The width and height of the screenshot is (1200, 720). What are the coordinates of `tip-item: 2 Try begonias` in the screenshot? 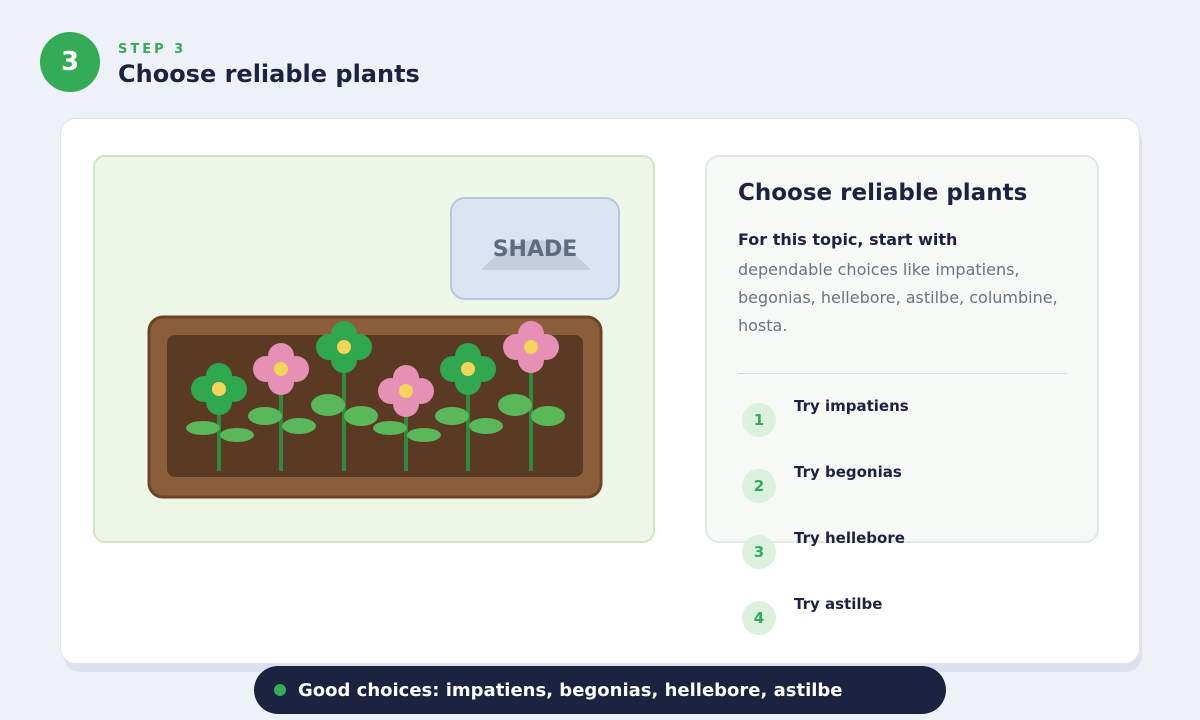 It's located at (892, 483).